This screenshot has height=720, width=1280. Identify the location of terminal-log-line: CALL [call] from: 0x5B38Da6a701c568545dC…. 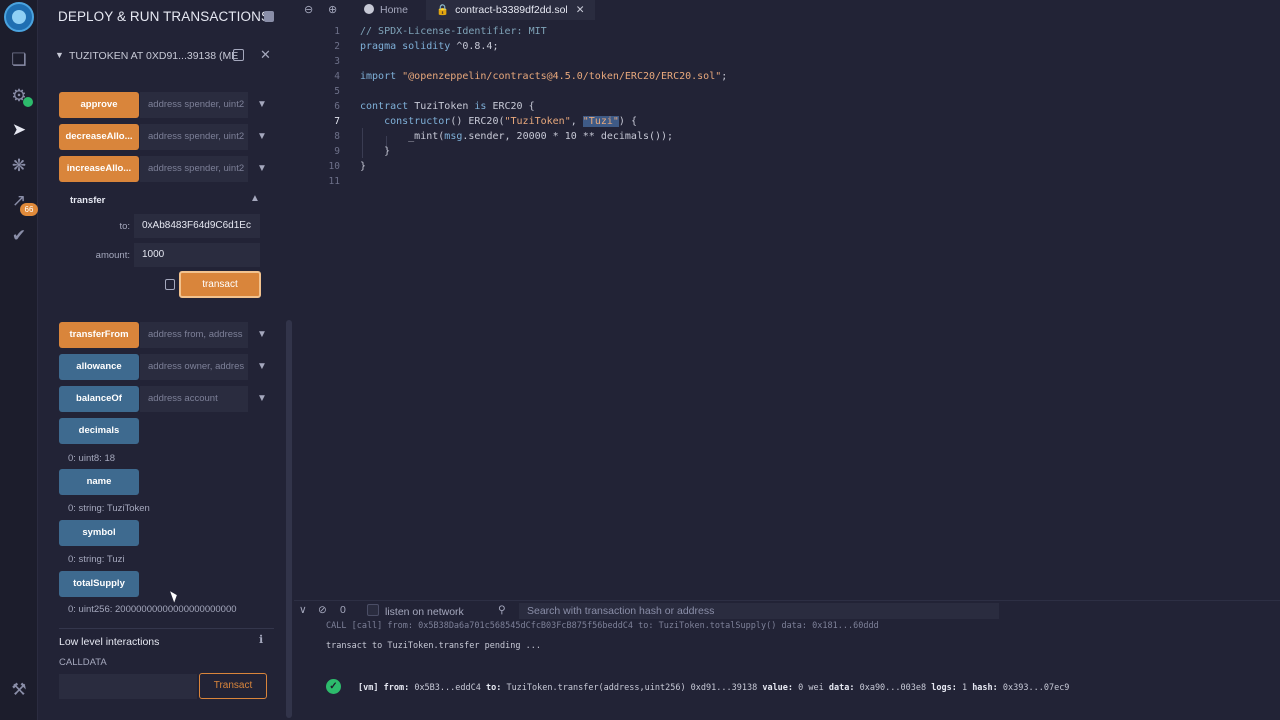
(602, 625).